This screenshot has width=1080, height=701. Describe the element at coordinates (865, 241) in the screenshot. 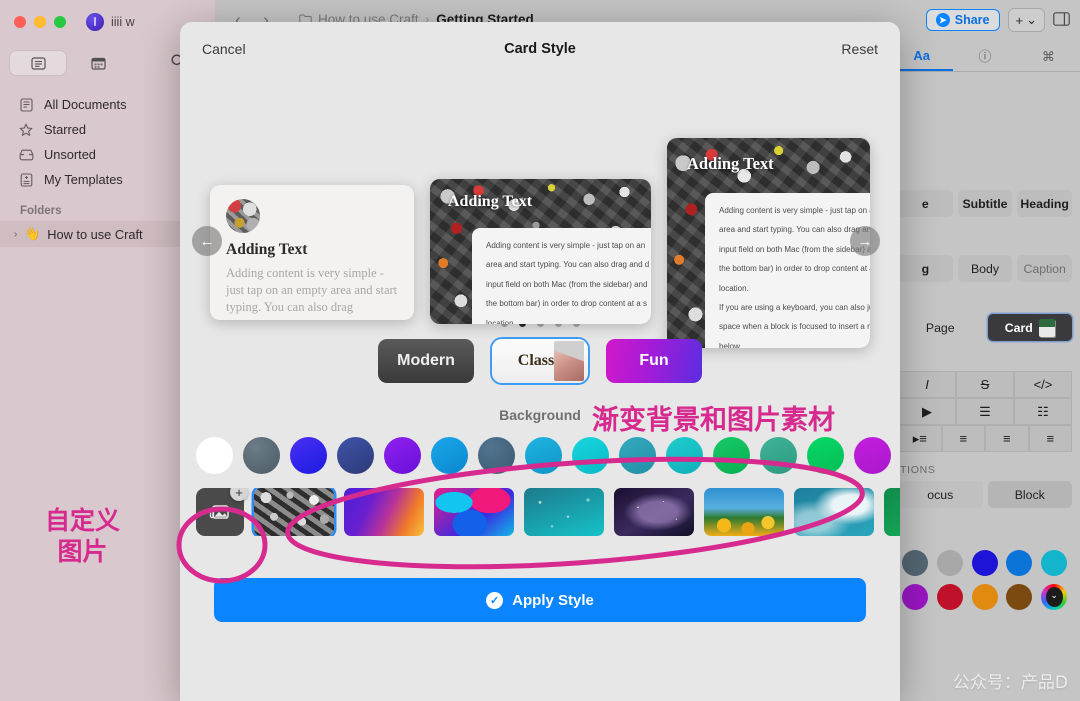

I see `carousel-next-button: →` at that location.